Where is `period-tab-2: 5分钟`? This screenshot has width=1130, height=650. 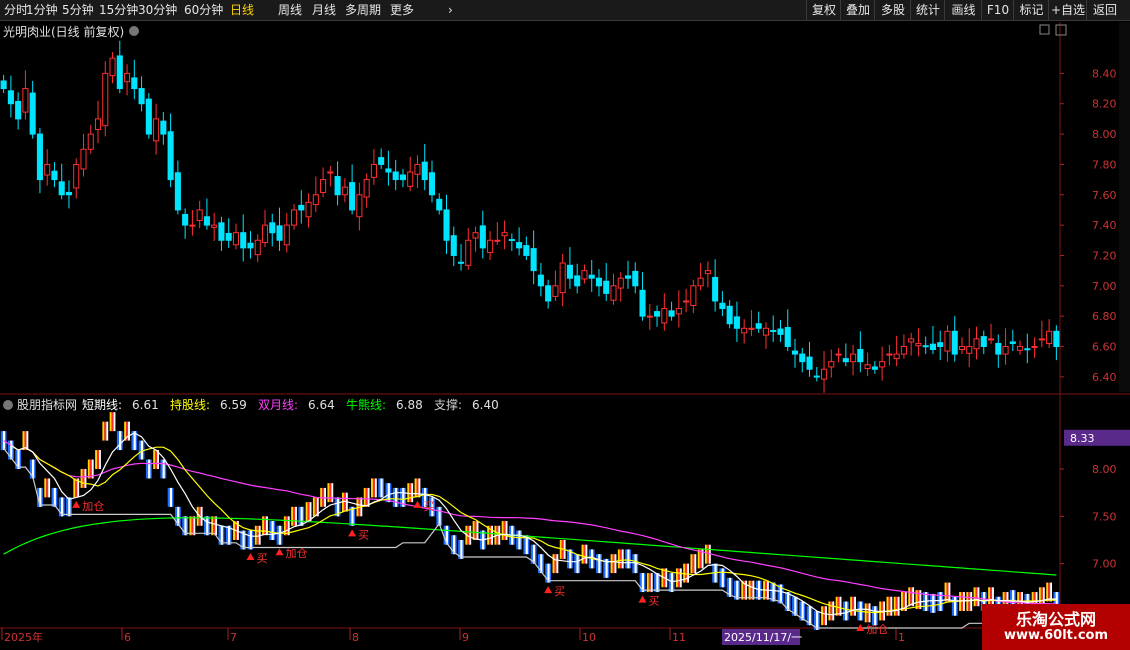
period-tab-2: 5分钟 is located at coordinates (78, 10).